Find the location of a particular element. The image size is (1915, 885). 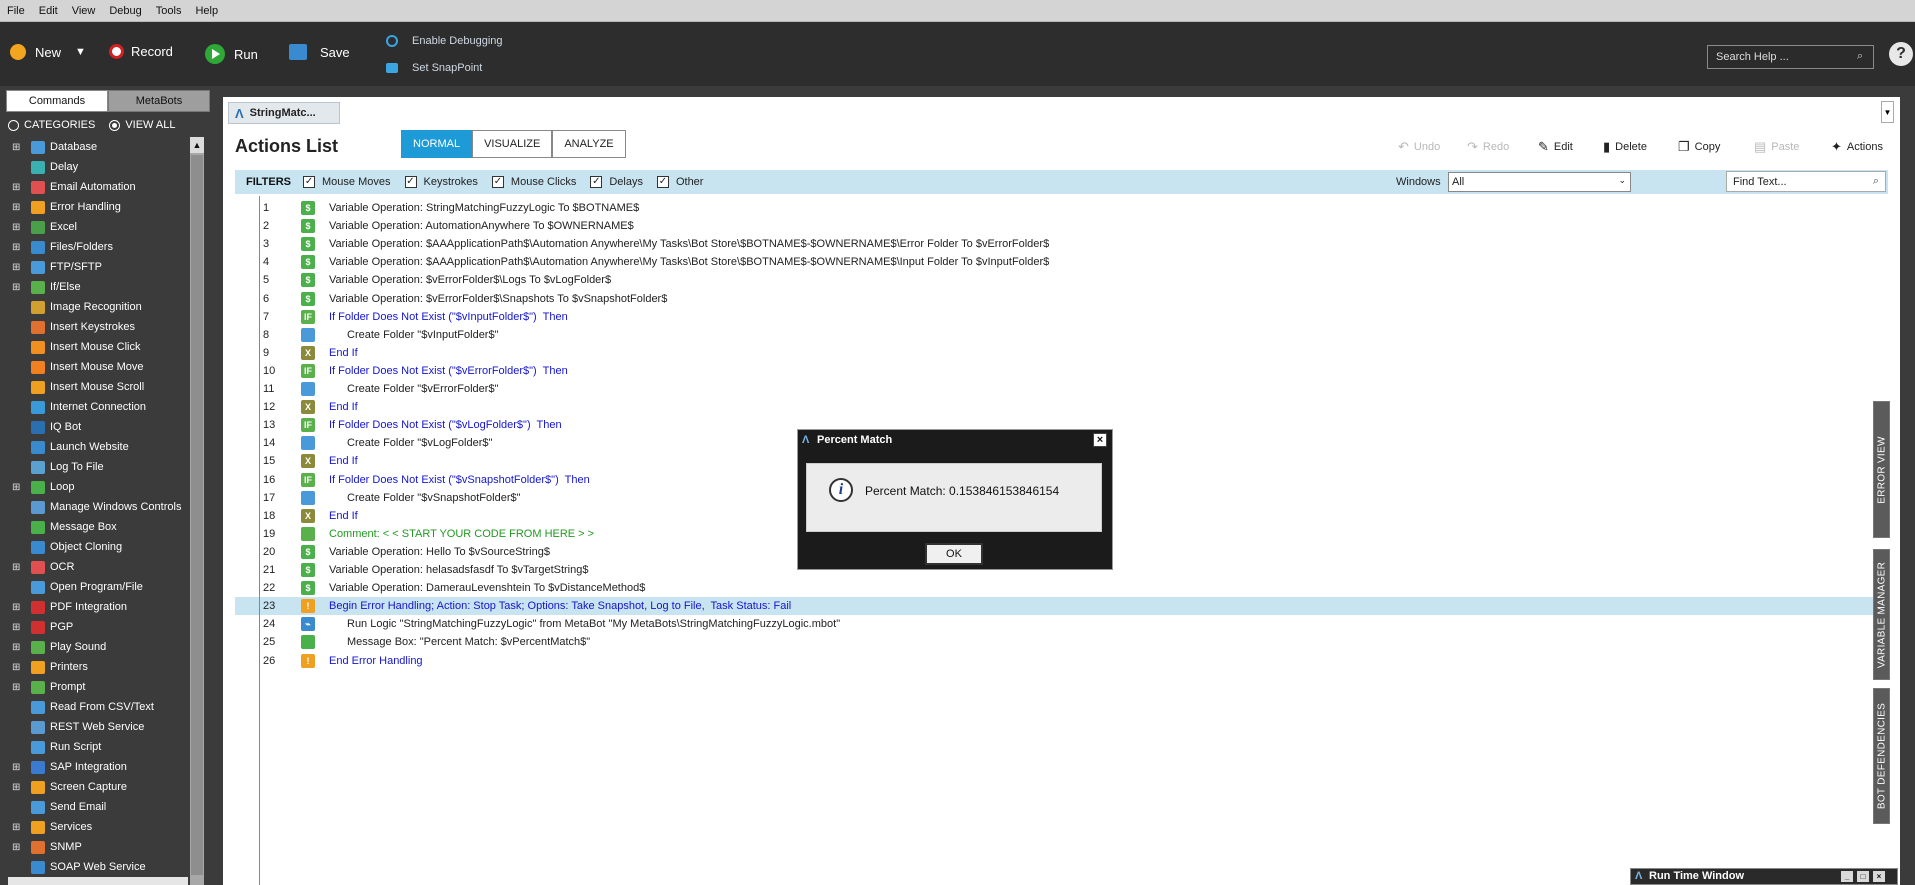

tab-variable-manager: VARIABLE MANAGER is located at coordinates (1881, 614).